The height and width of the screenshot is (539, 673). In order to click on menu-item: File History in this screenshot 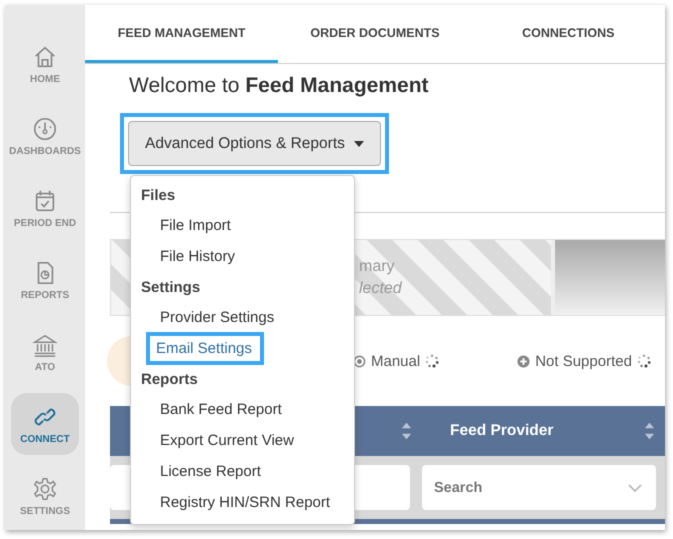, I will do `click(194, 256)`.